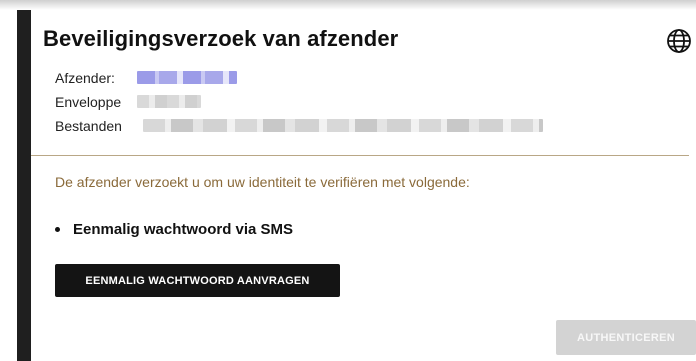  Describe the element at coordinates (88, 102) in the screenshot. I see `envelope-label: Enveloppe` at that location.